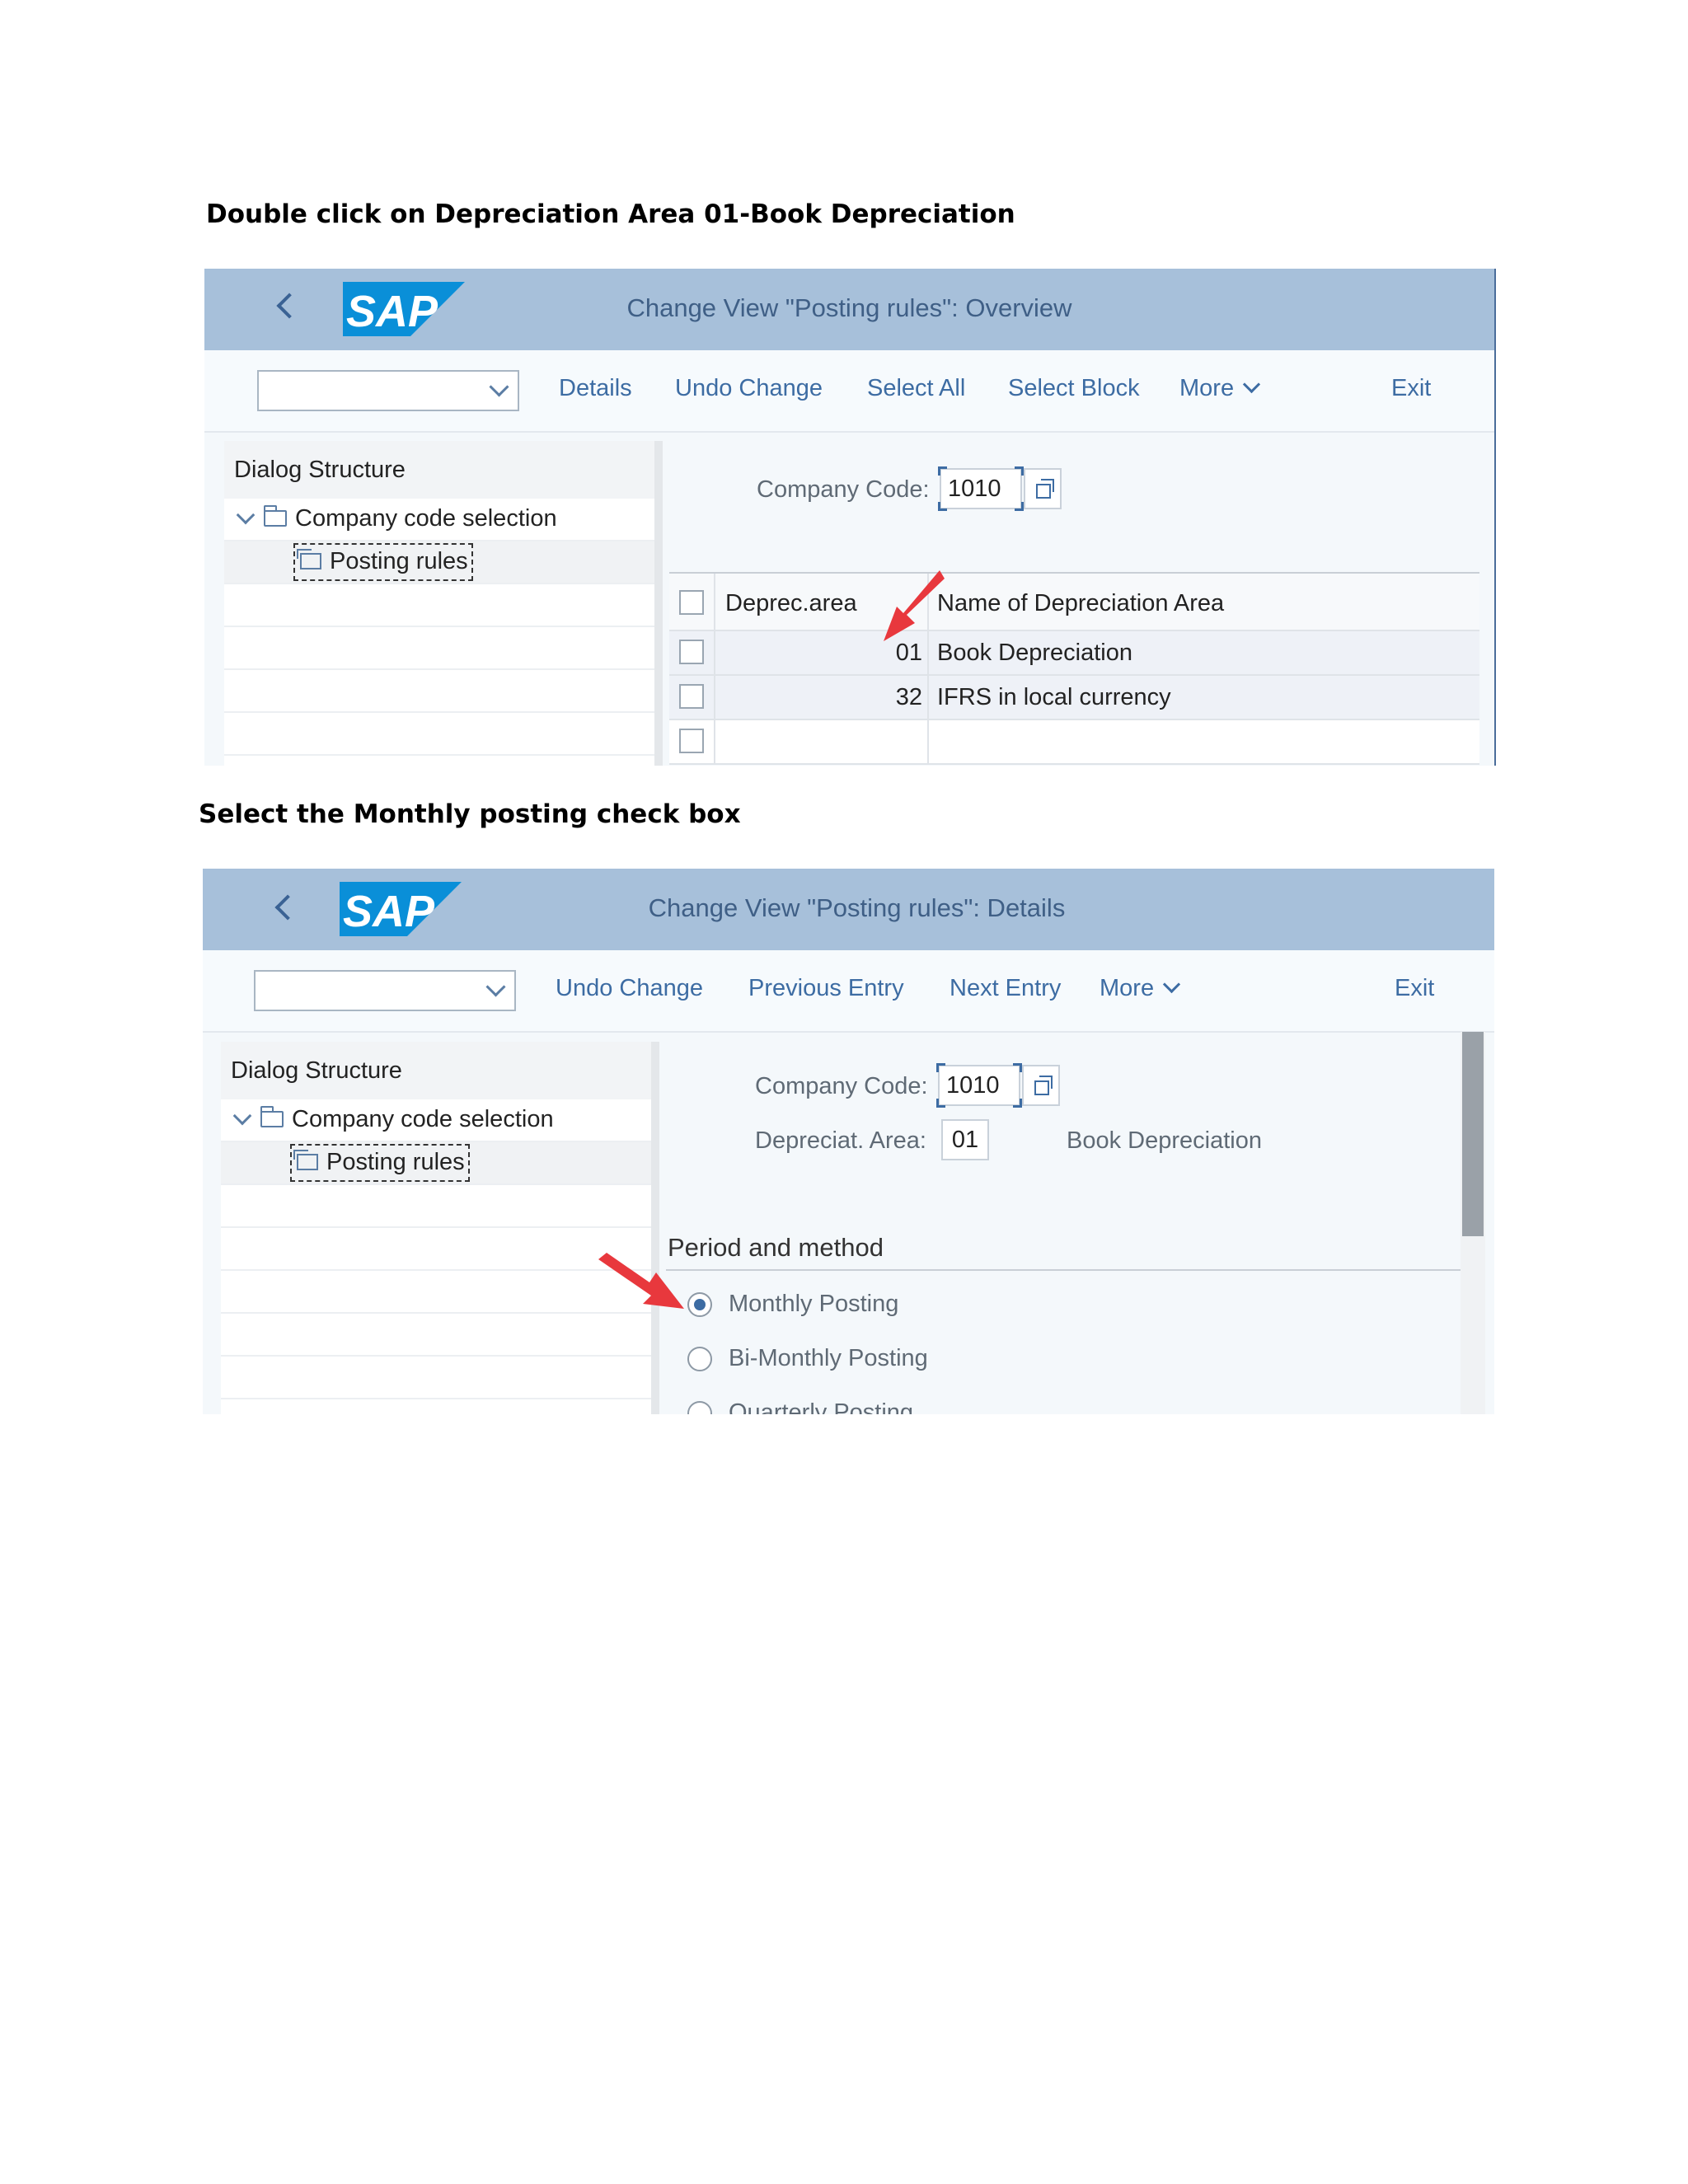 Image resolution: width=1688 pixels, height=2184 pixels. I want to click on details-button: Details, so click(595, 388).